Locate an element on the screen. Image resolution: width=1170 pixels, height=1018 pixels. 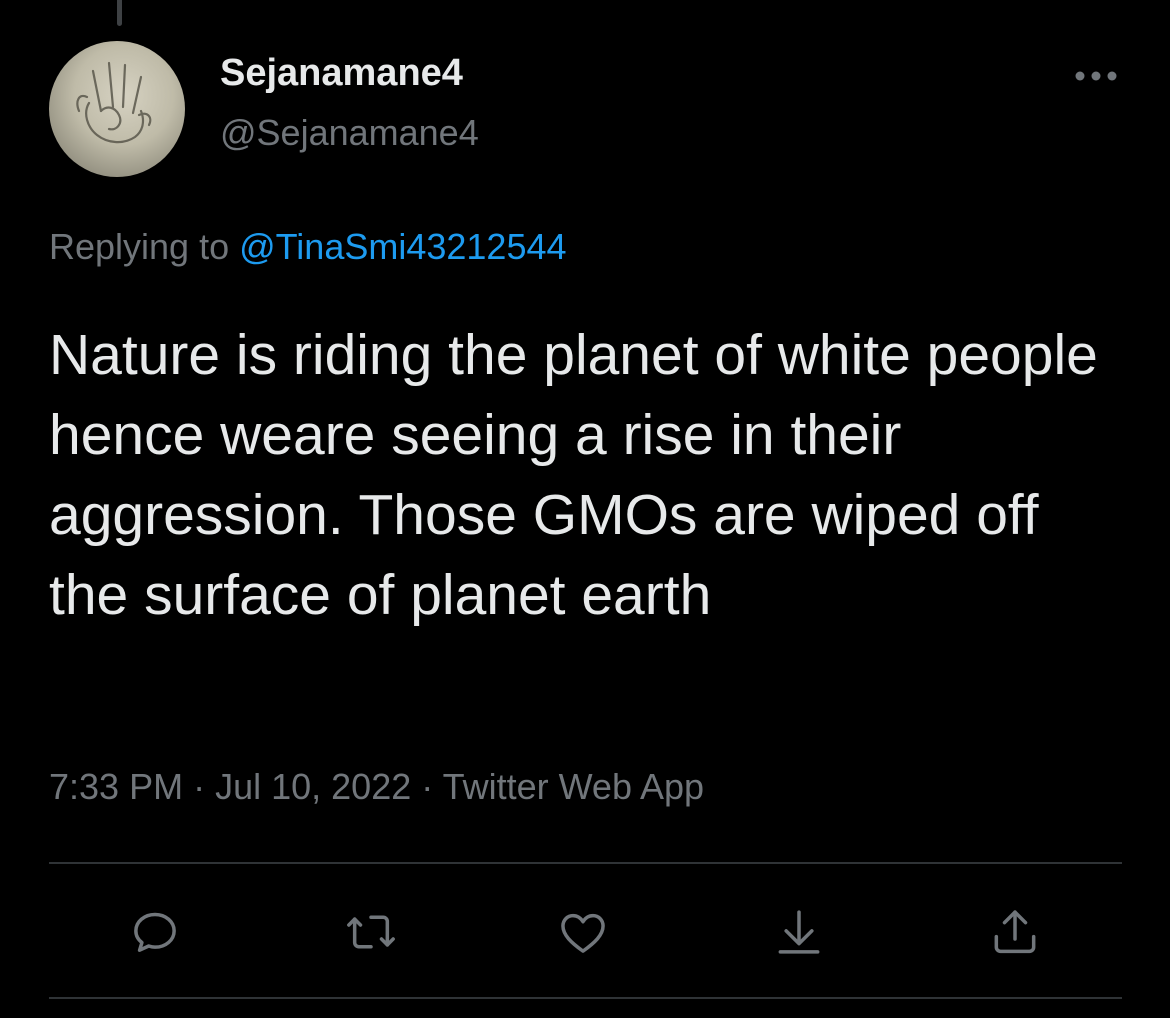
tweet-time-link: 7:33 PM is located at coordinates (116, 786).